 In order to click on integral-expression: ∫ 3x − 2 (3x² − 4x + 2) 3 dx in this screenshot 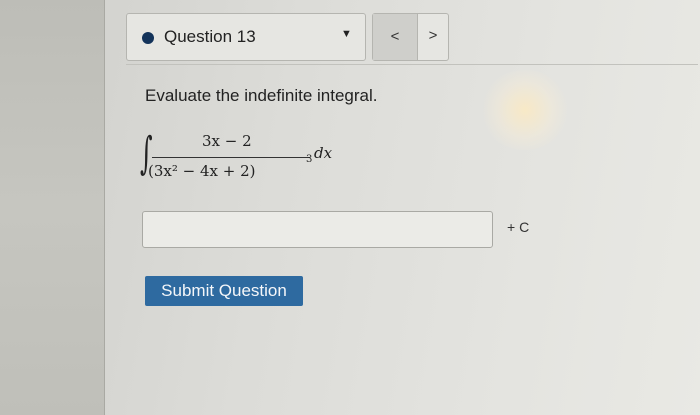, I will do `click(255, 159)`.